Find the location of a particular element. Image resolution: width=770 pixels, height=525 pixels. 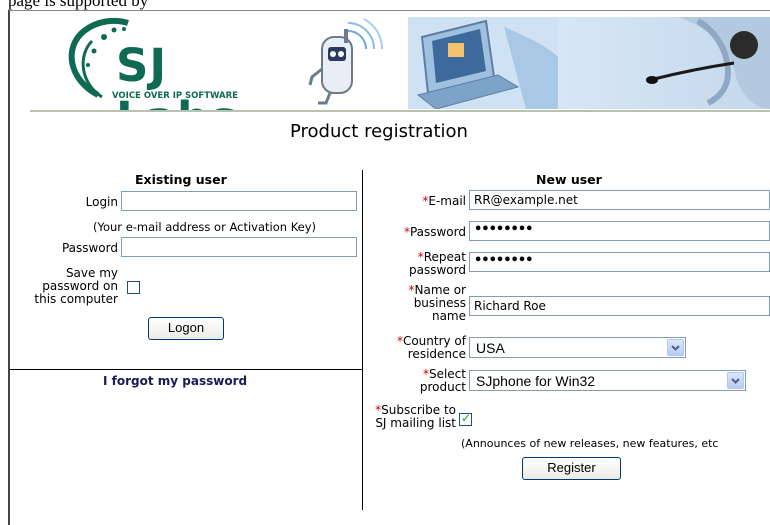

password-input is located at coordinates (239, 247).